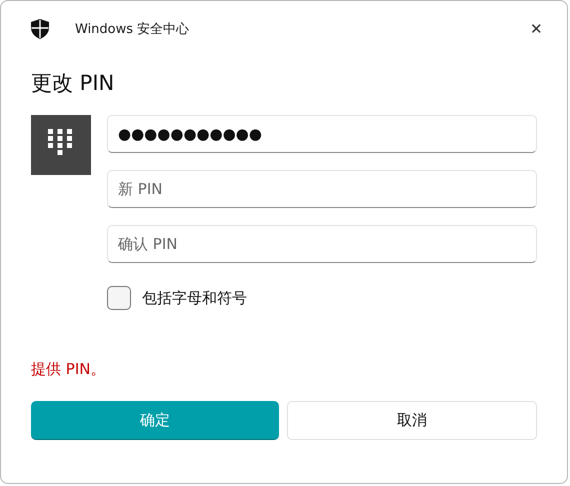 This screenshot has width=570, height=486. What do you see at coordinates (322, 134) in the screenshot?
I see `pin-field: ●●●●●●●●●●●` at bounding box center [322, 134].